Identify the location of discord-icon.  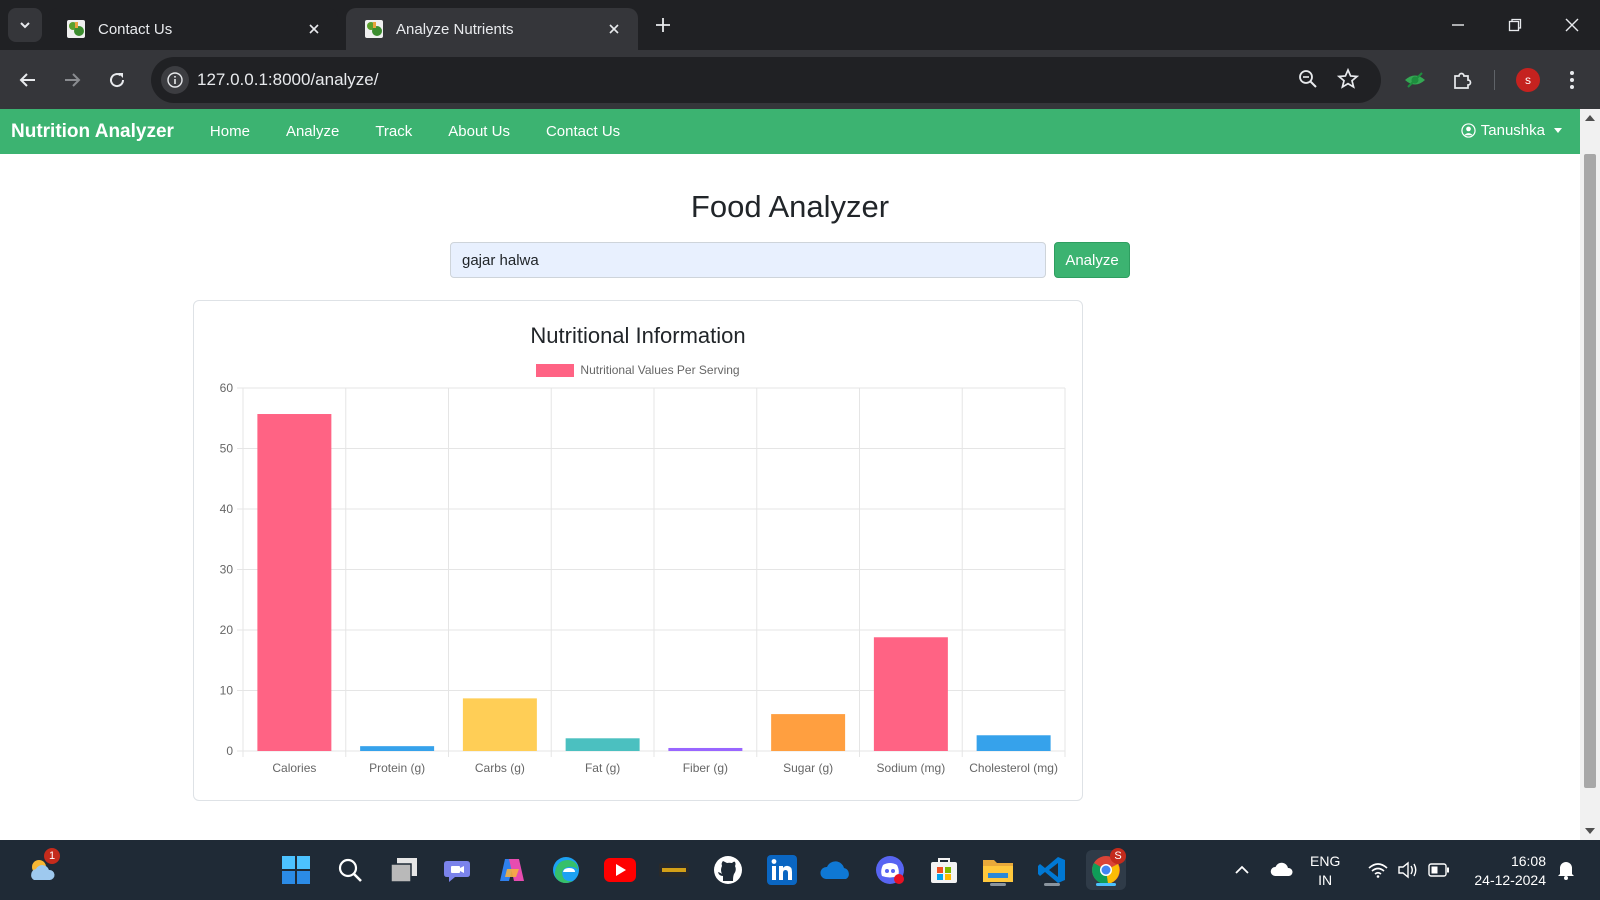
(890, 870).